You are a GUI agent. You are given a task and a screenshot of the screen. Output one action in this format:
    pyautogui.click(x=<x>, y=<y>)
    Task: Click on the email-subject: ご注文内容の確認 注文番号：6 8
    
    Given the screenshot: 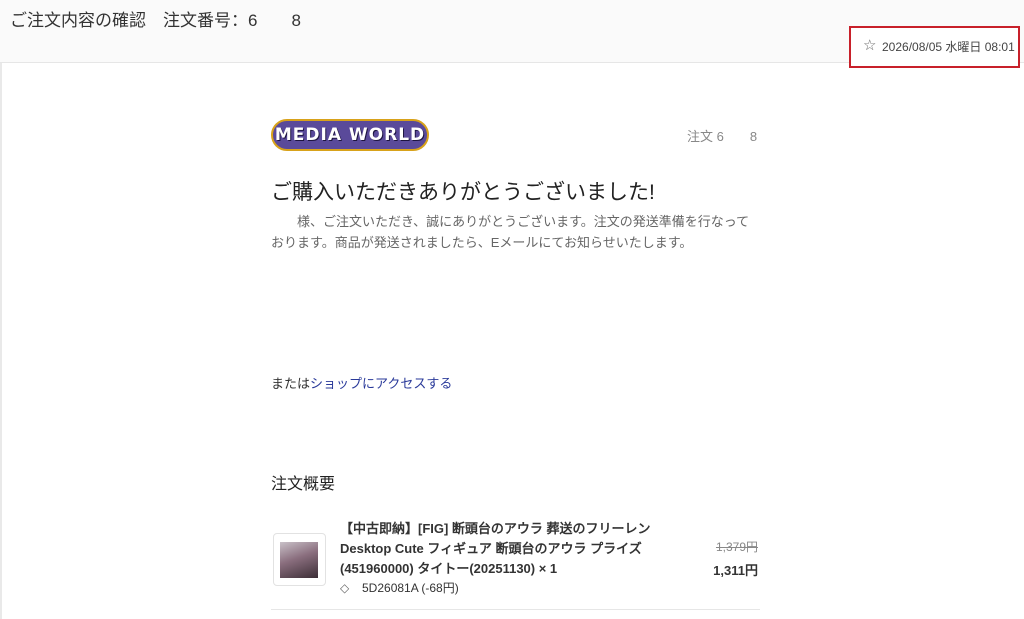 What is the action you would take?
    pyautogui.click(x=155, y=20)
    